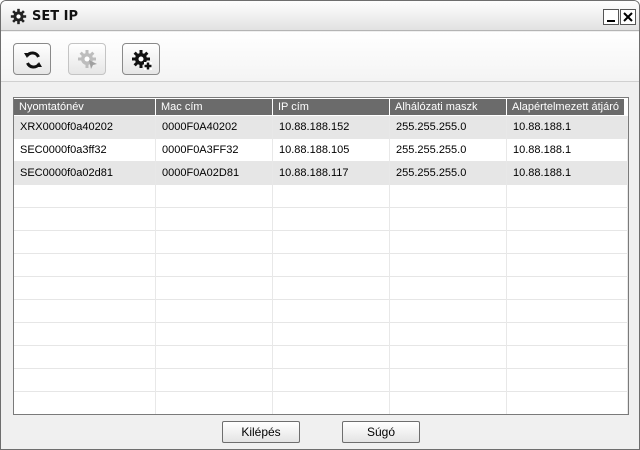 The width and height of the screenshot is (640, 450). What do you see at coordinates (214, 107) in the screenshot?
I see `column-header-mac: Mac cím` at bounding box center [214, 107].